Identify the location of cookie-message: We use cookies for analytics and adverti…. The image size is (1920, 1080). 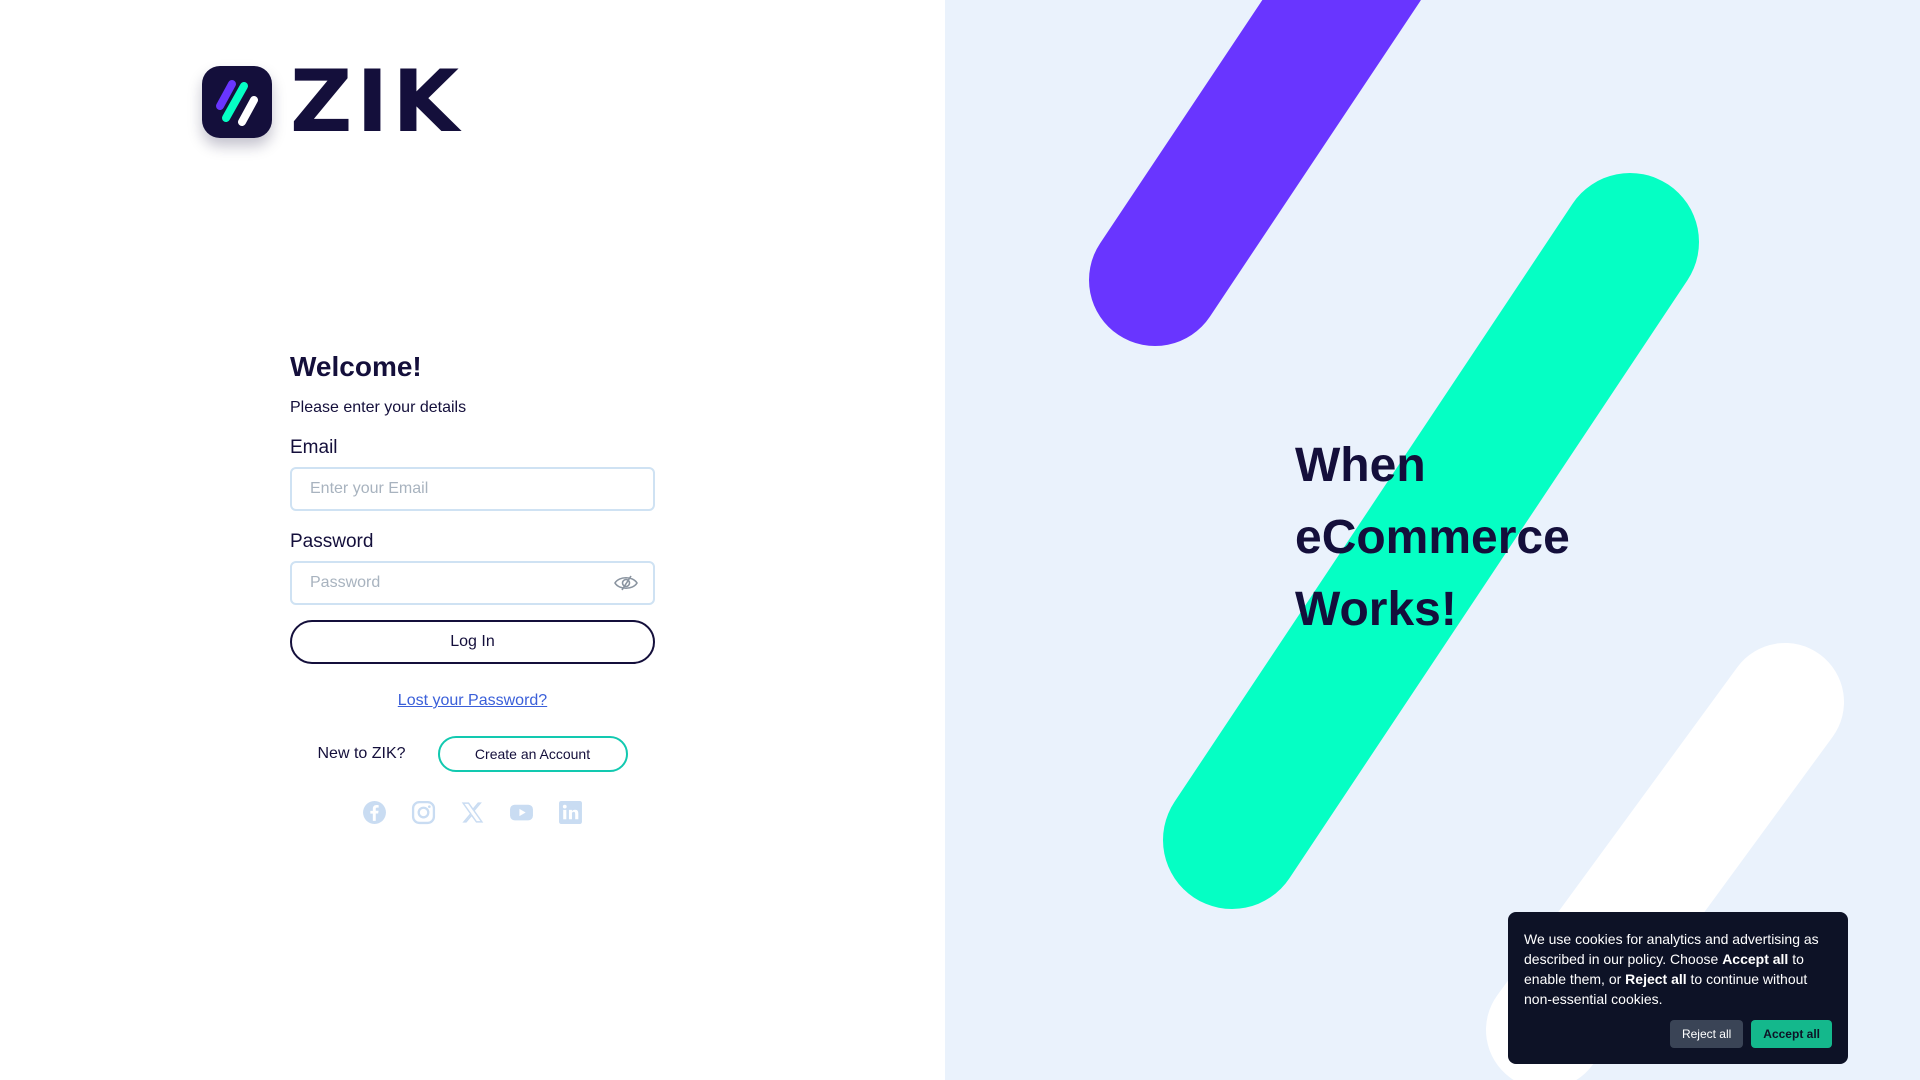
(1678, 969).